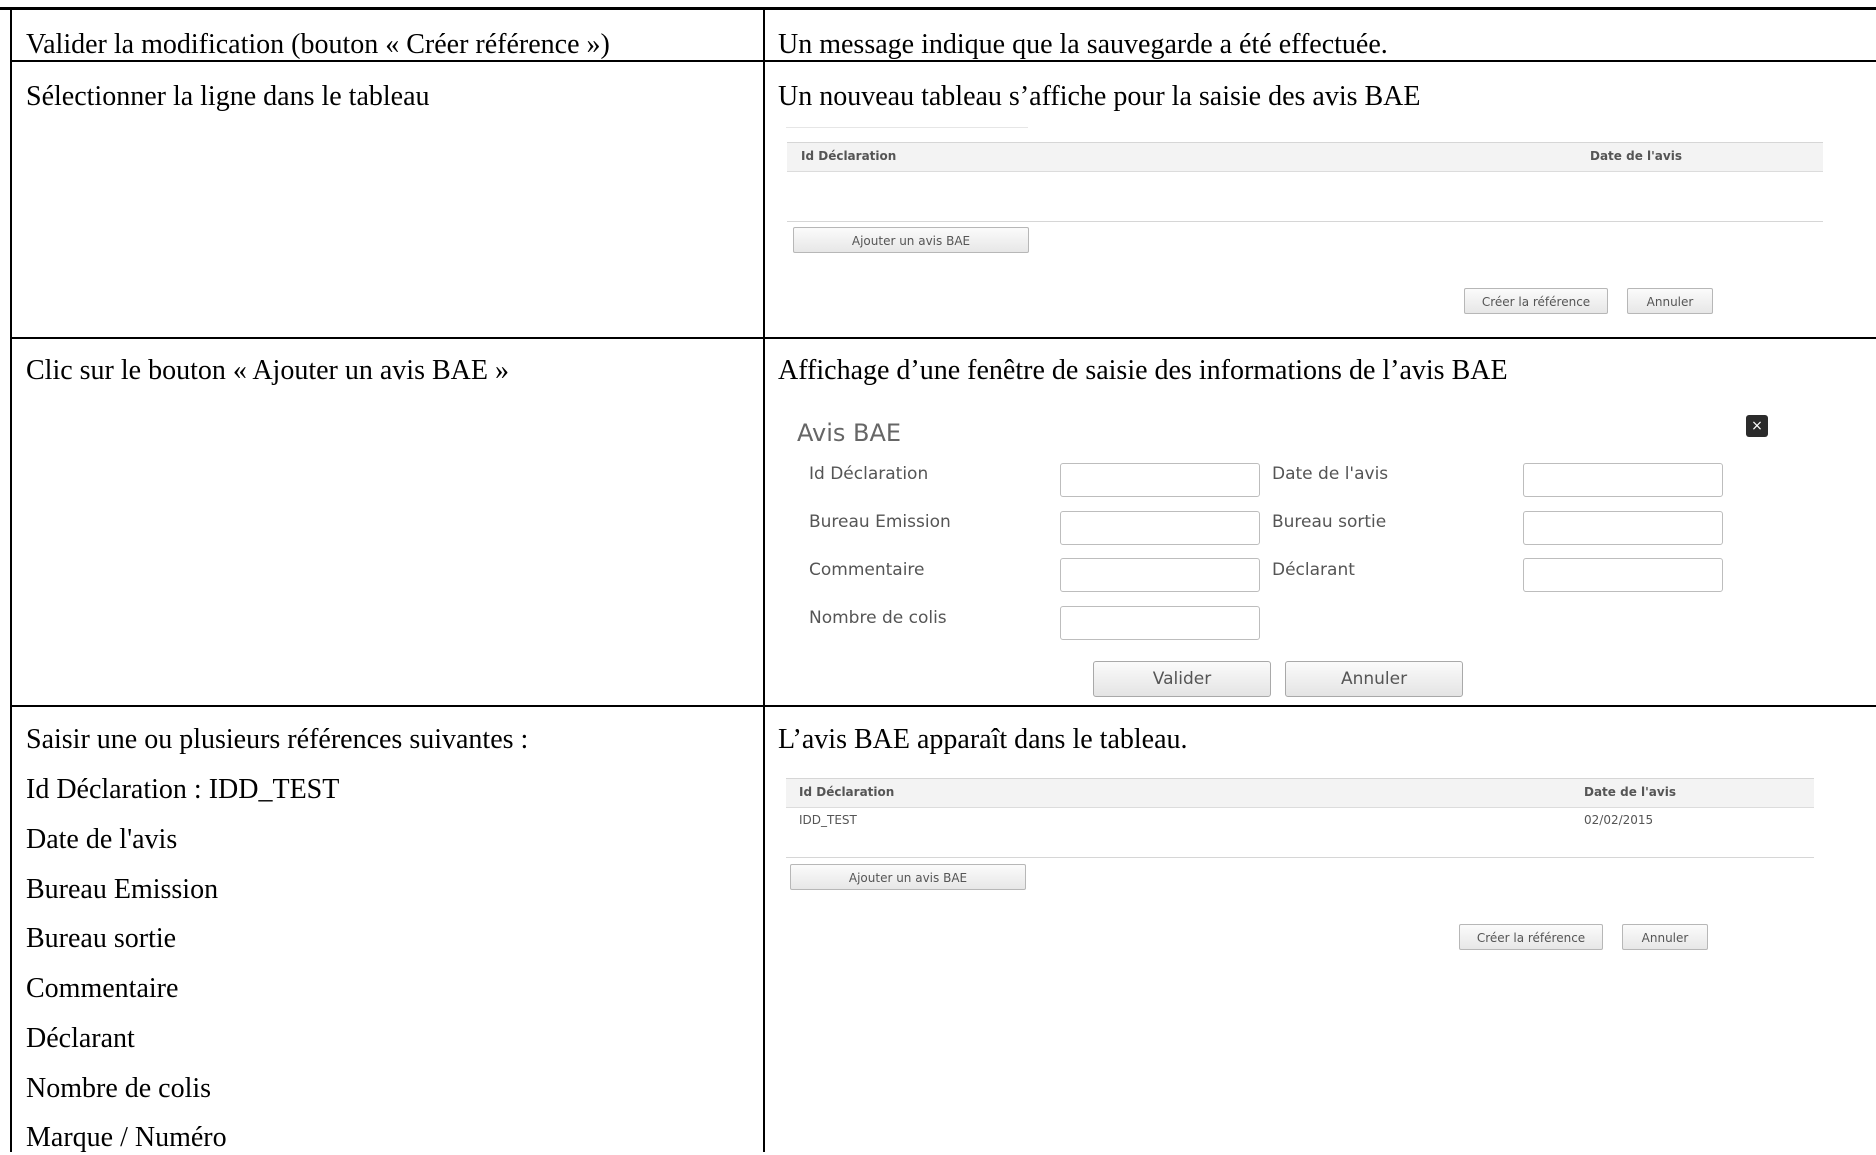  Describe the element at coordinates (1623, 575) in the screenshot. I see `declarant-input` at that location.